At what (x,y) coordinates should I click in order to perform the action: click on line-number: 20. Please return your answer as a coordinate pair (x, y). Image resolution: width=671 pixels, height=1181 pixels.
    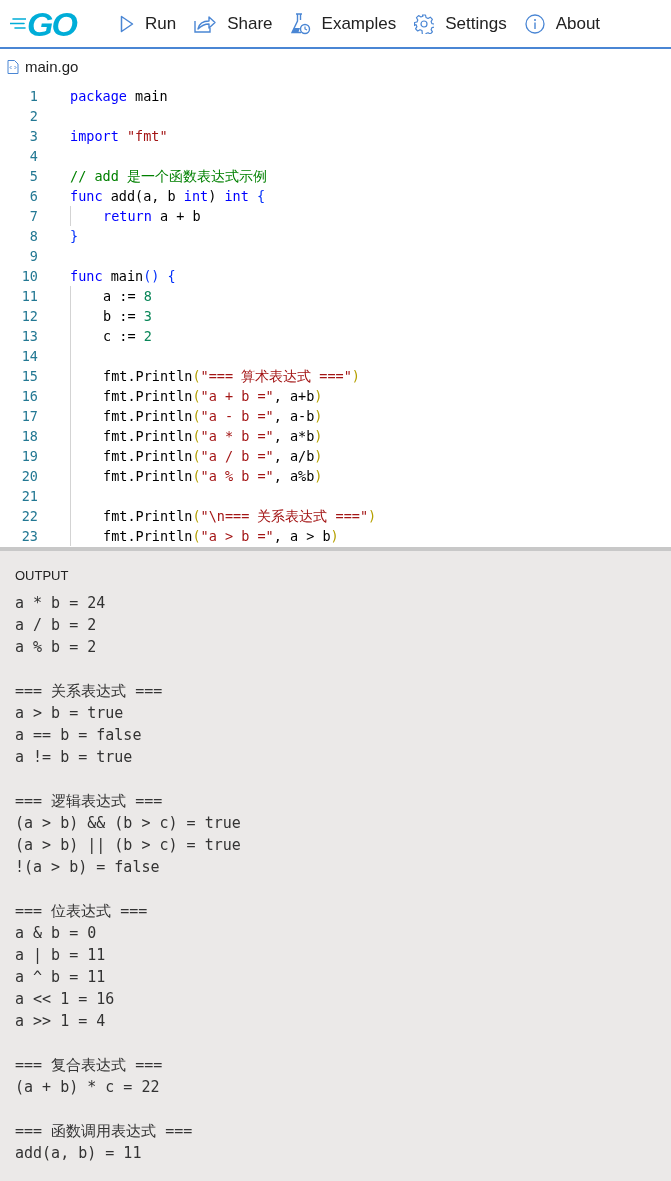
    Looking at the image, I should click on (29, 476).